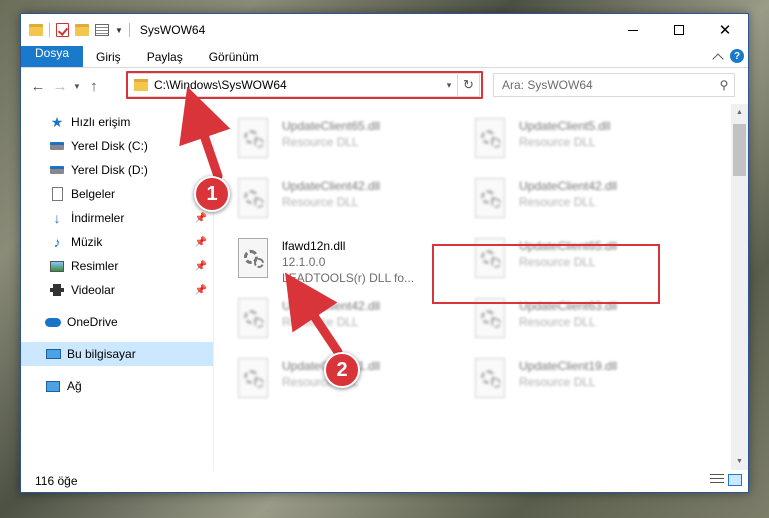  What do you see at coordinates (739, 287) in the screenshot?
I see `vertical-scrollbar: ▲ ▼` at bounding box center [739, 287].